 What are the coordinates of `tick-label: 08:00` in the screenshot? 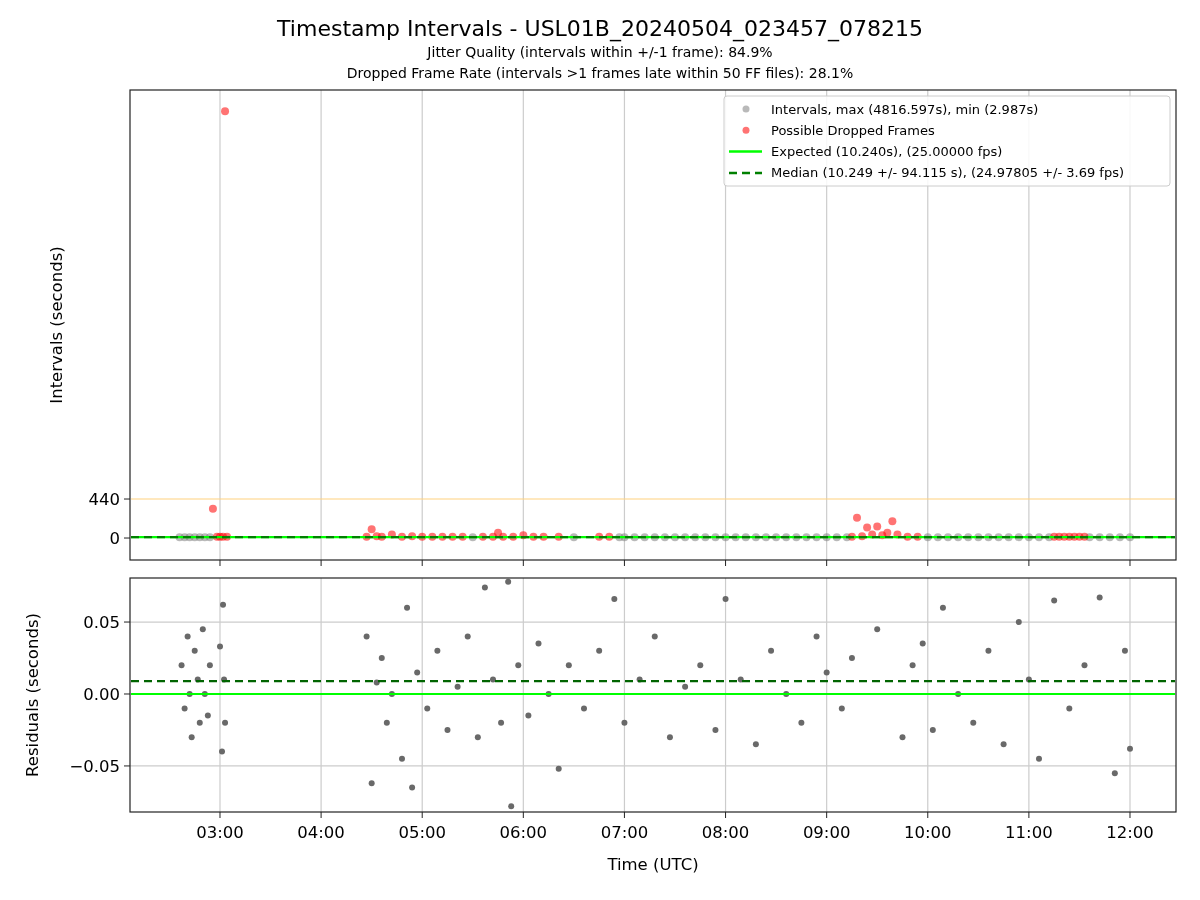 It's located at (725, 832).